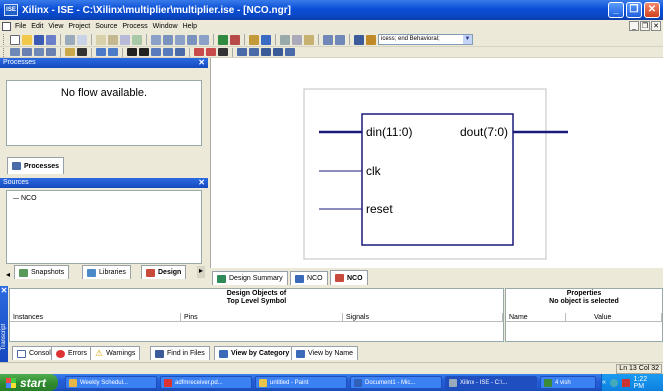 This screenshot has height=391, width=663. I want to click on print-icon, so click(70, 39).